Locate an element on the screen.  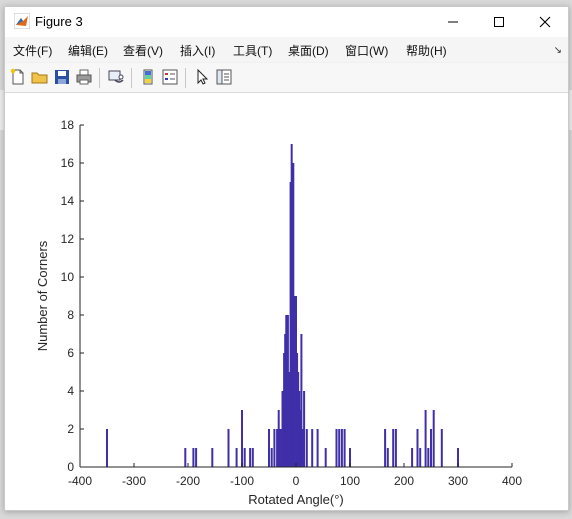
y-tick-label: 2 is located at coordinates (70, 429).